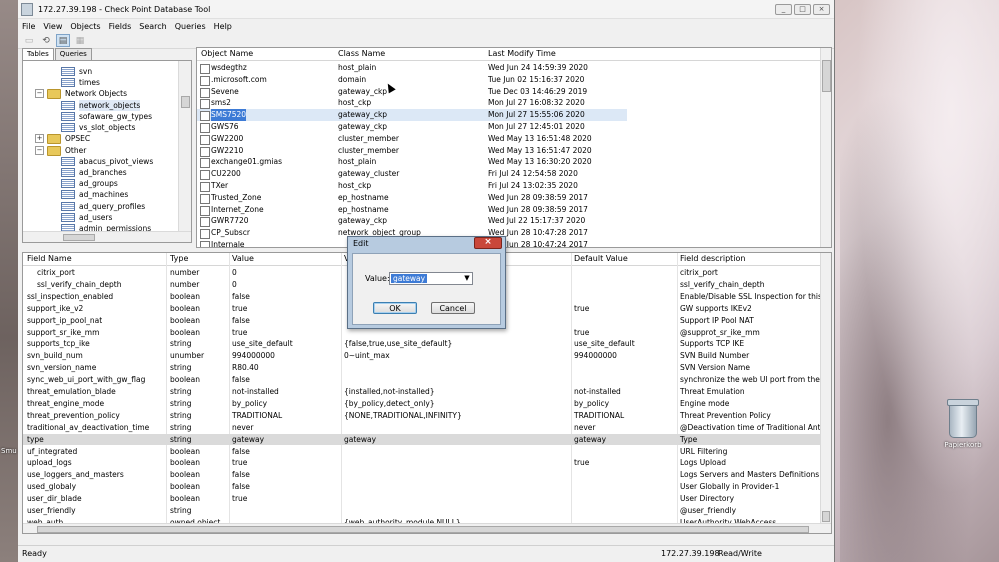 The width and height of the screenshot is (999, 562). Describe the element at coordinates (713, 259) in the screenshot. I see `column-field-description: Field description` at that location.